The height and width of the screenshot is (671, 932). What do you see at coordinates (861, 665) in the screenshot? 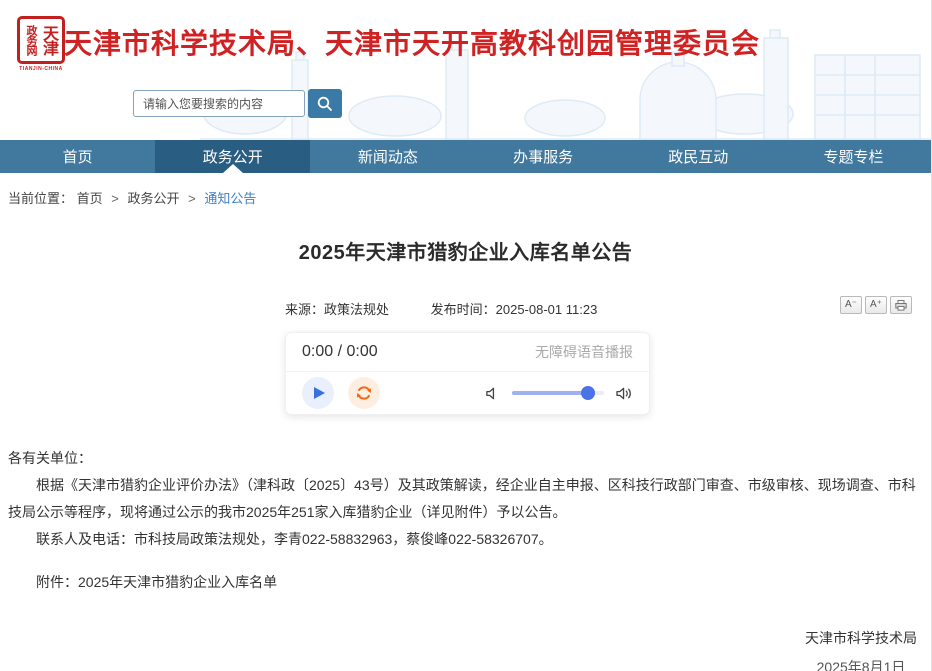
I see `signature-date: 2025年8月1日` at bounding box center [861, 665].